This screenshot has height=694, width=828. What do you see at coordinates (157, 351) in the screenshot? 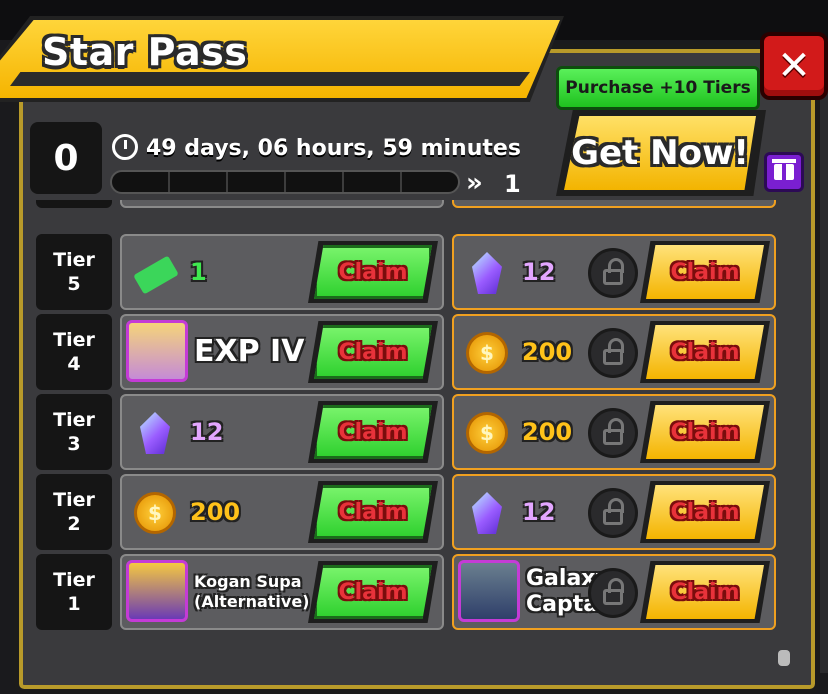
I see `exp-character-icon` at bounding box center [157, 351].